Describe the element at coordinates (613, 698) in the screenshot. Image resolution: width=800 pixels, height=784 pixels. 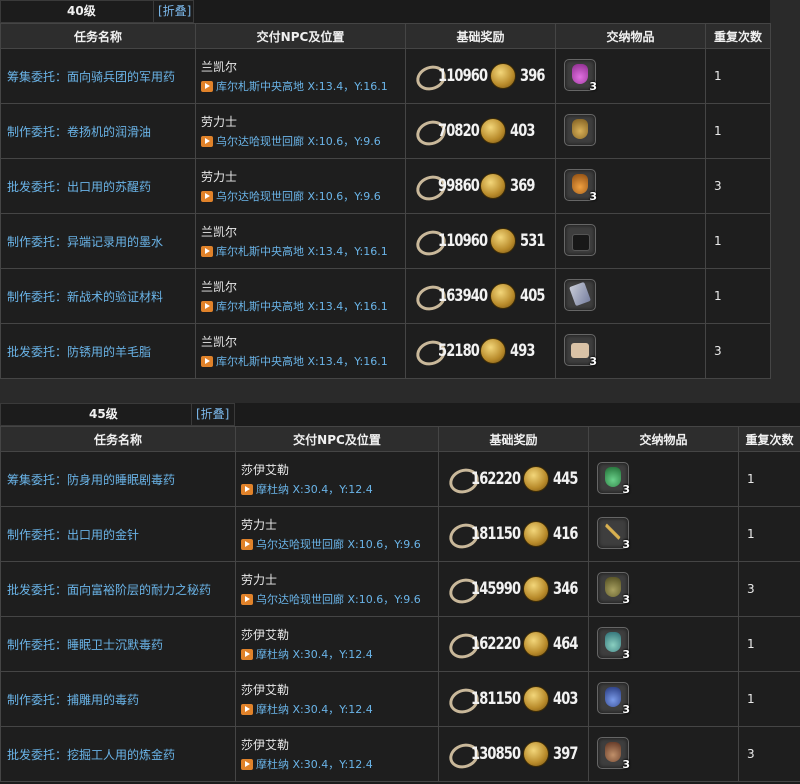
I see `blue-potion-icon: 3` at that location.